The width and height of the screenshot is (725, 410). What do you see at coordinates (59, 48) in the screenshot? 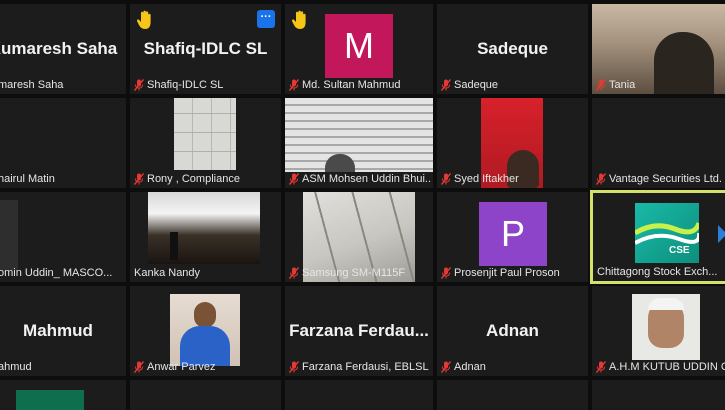
I see `participant-name-large: Kumaresh Saha` at bounding box center [59, 48].